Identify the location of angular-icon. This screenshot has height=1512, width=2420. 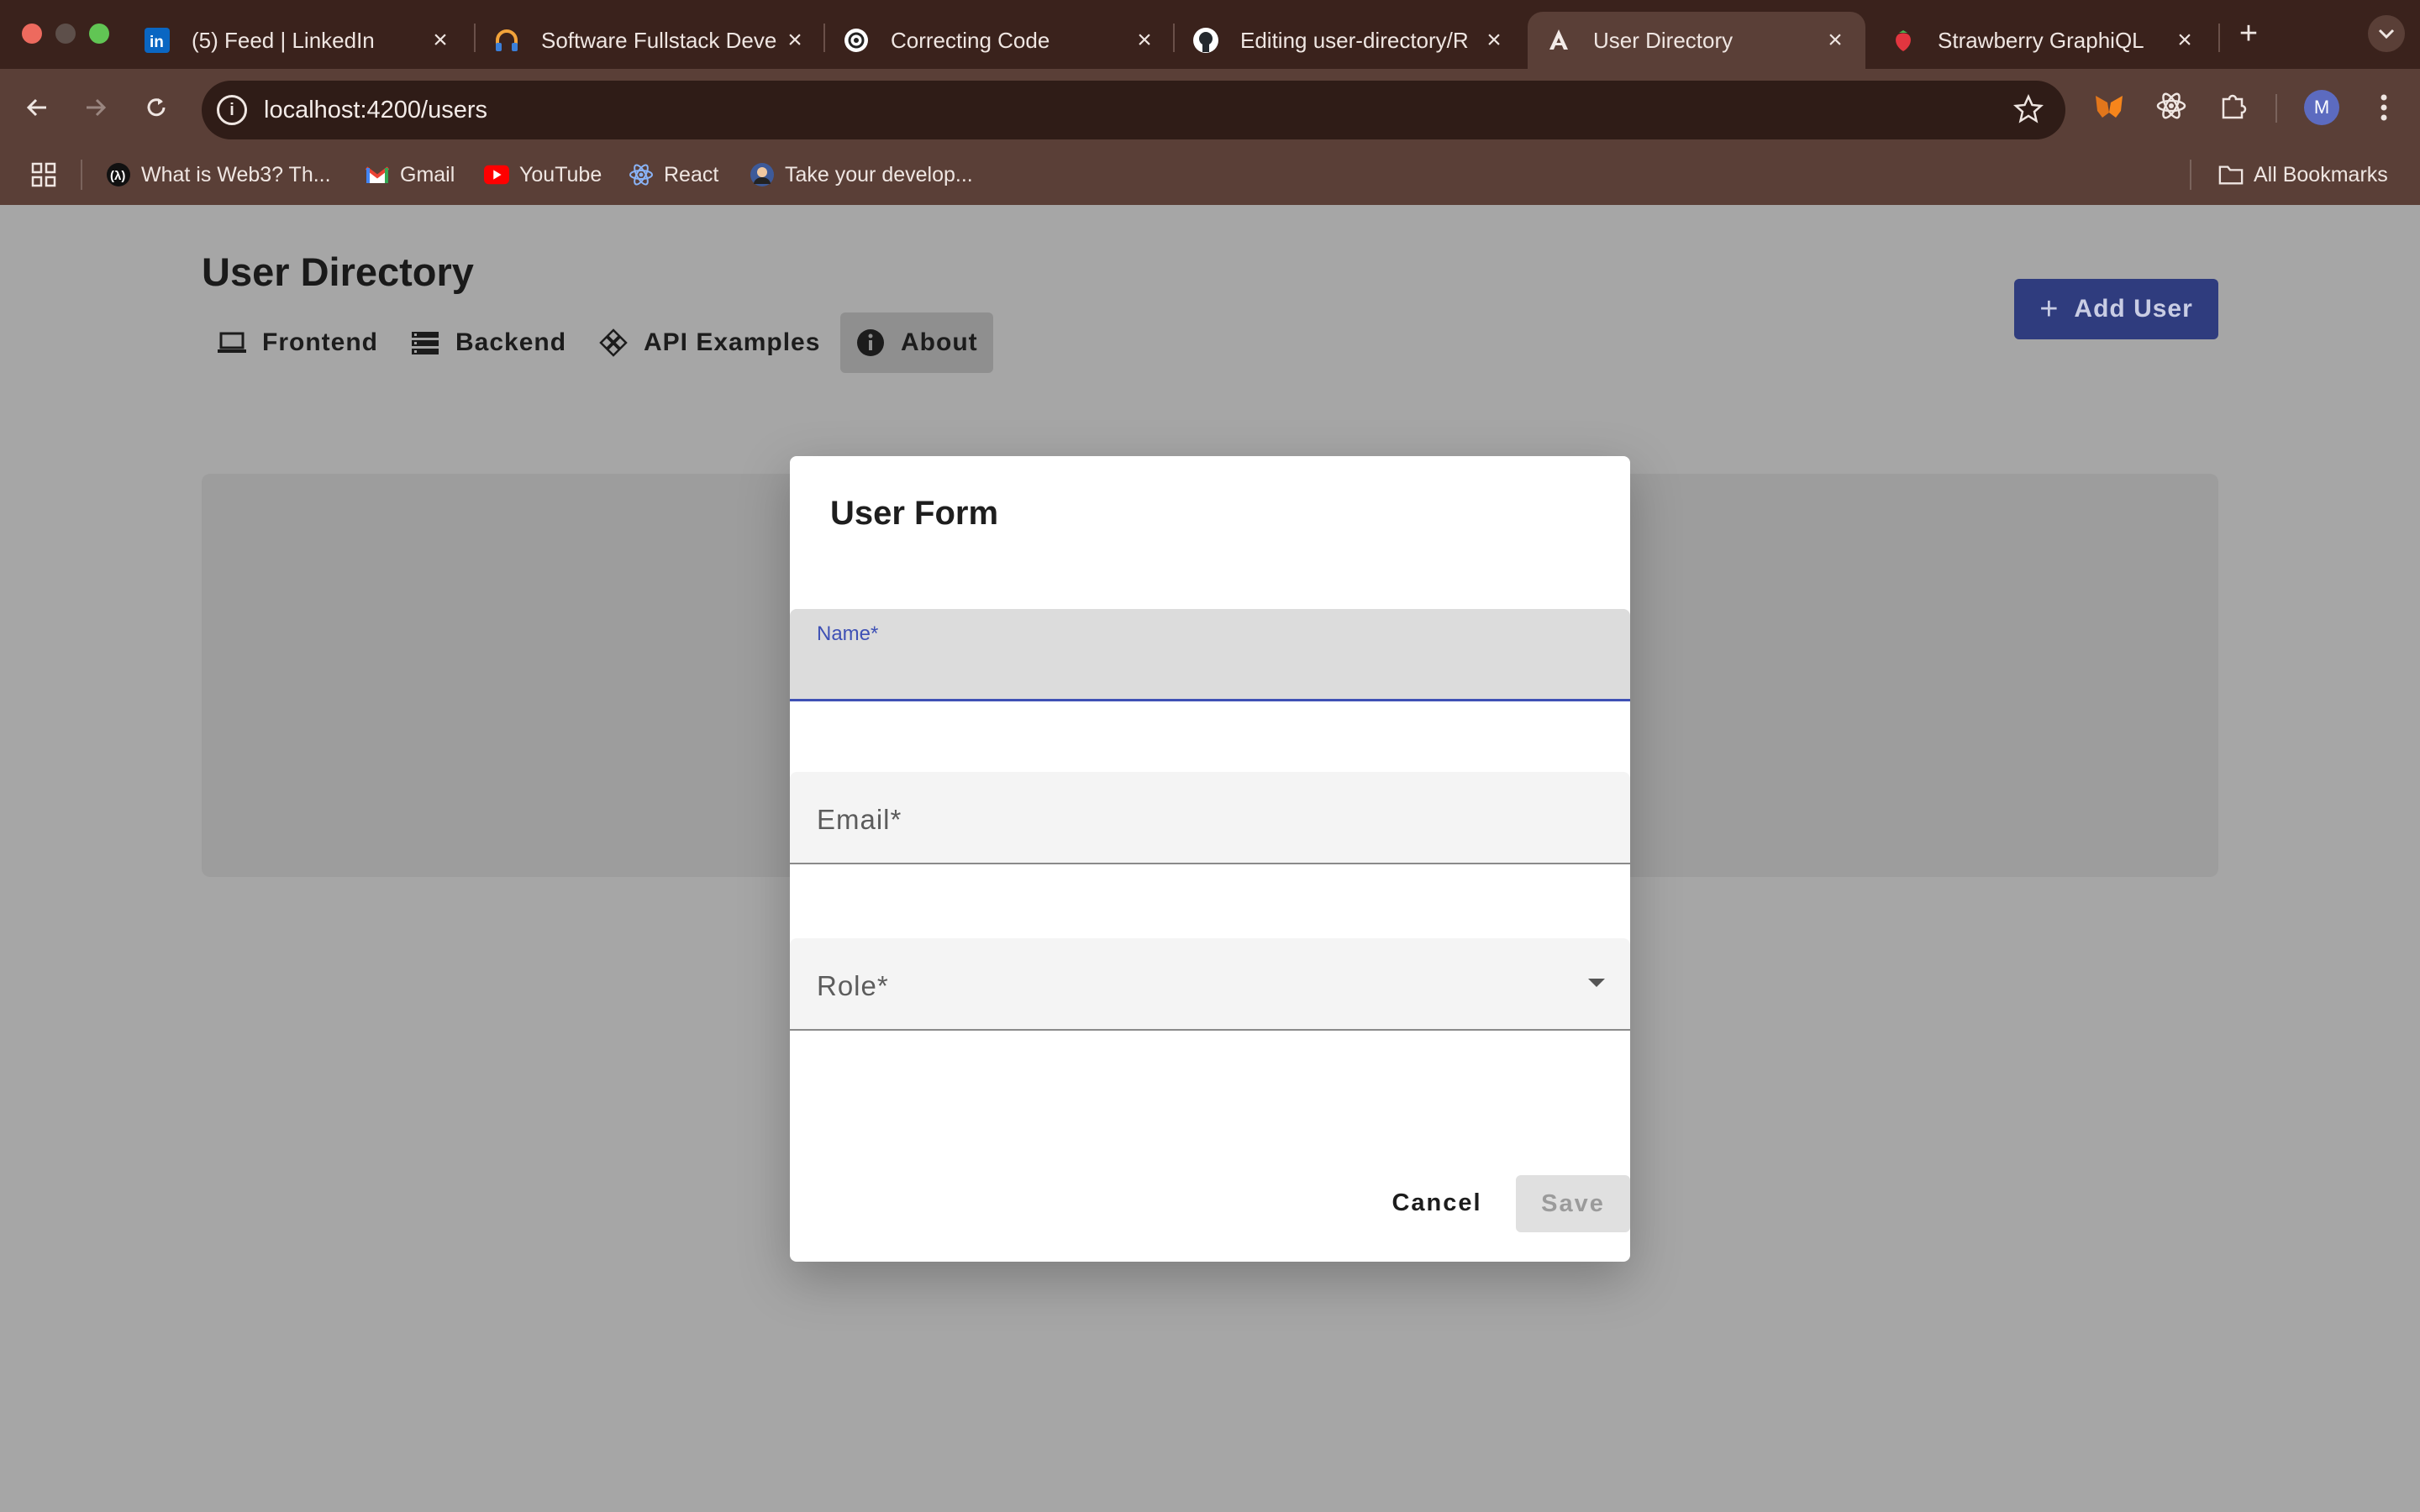
(1559, 40).